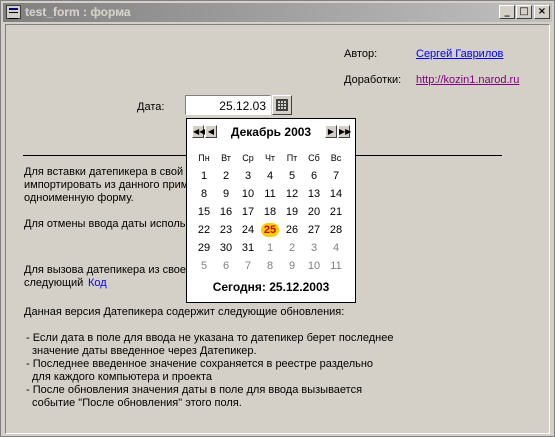  What do you see at coordinates (336, 212) in the screenshot?
I see `calendar-day: 21` at bounding box center [336, 212].